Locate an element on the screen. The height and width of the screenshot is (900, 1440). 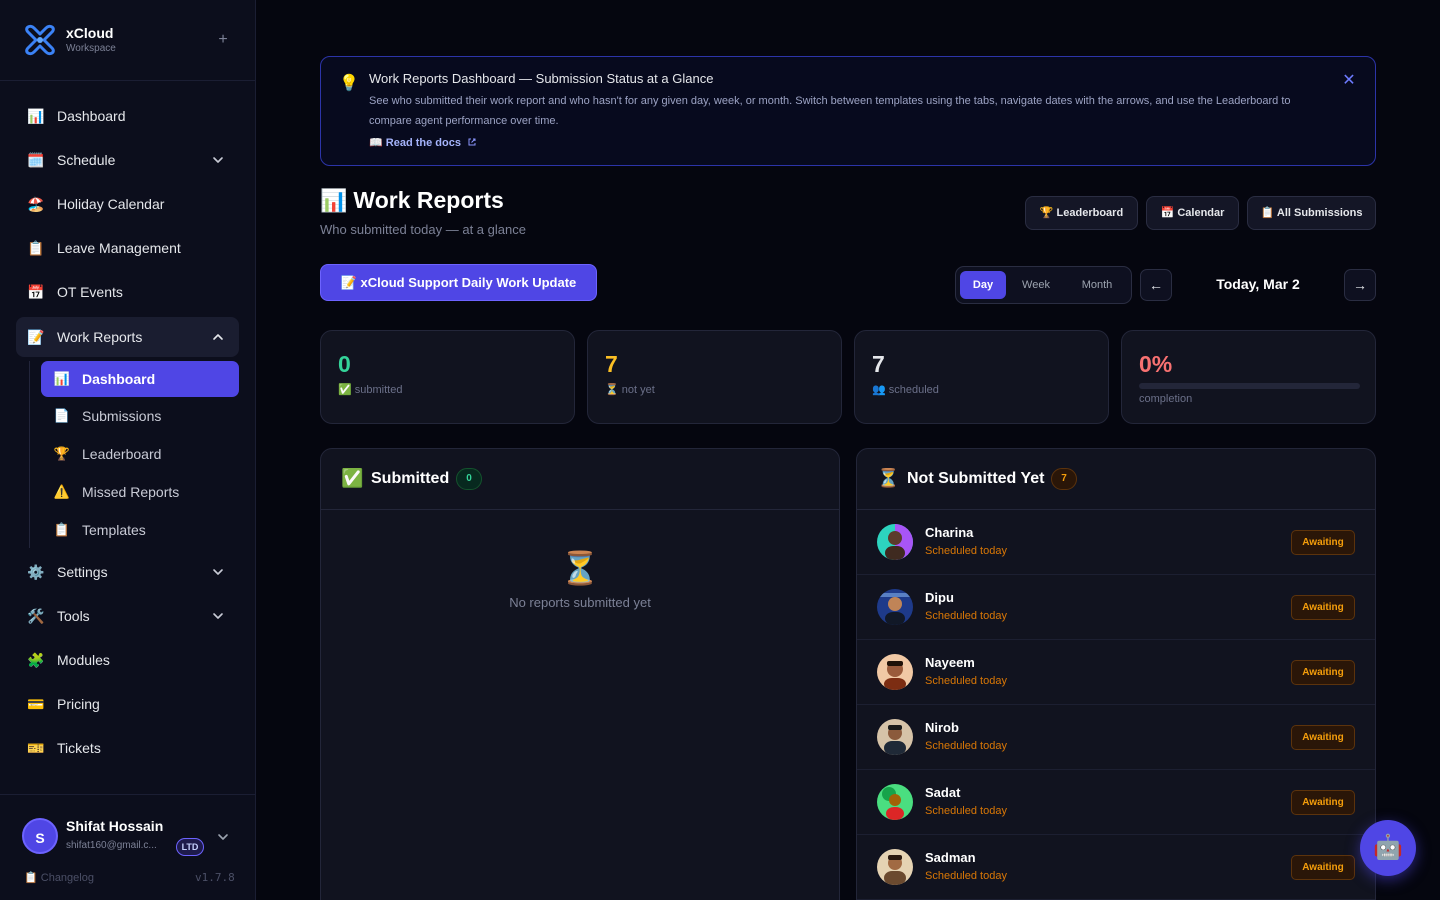
table-row: Nirob Scheduled today Awaiting is located at coordinates (1116, 737).